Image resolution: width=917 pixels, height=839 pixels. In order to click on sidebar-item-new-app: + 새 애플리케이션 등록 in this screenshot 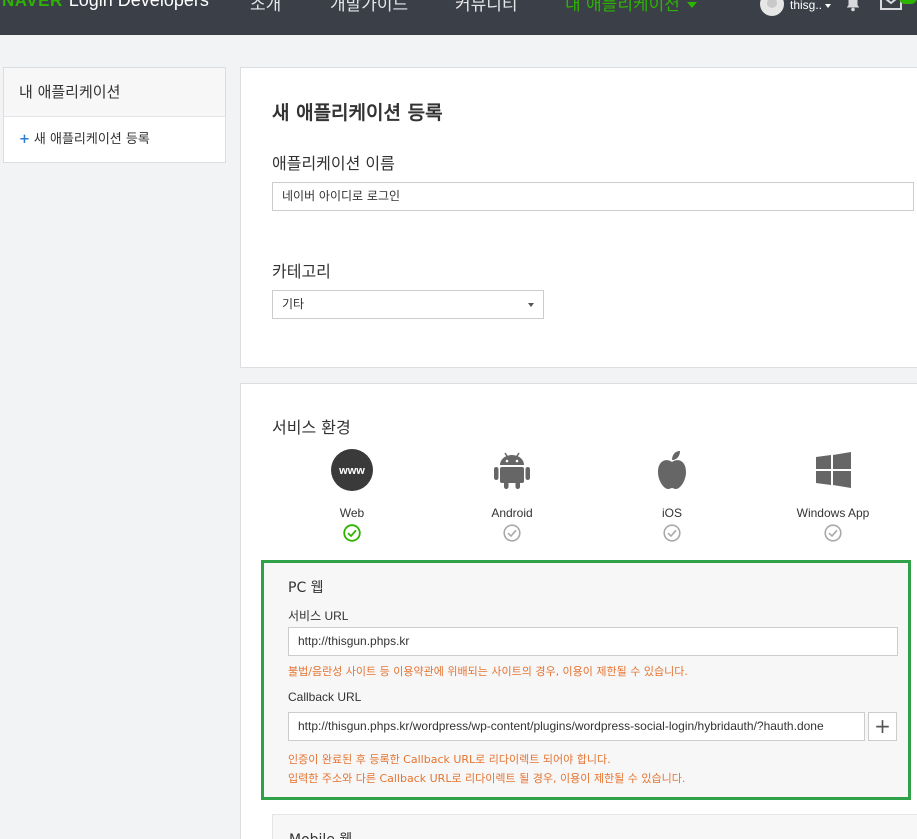, I will do `click(114, 139)`.